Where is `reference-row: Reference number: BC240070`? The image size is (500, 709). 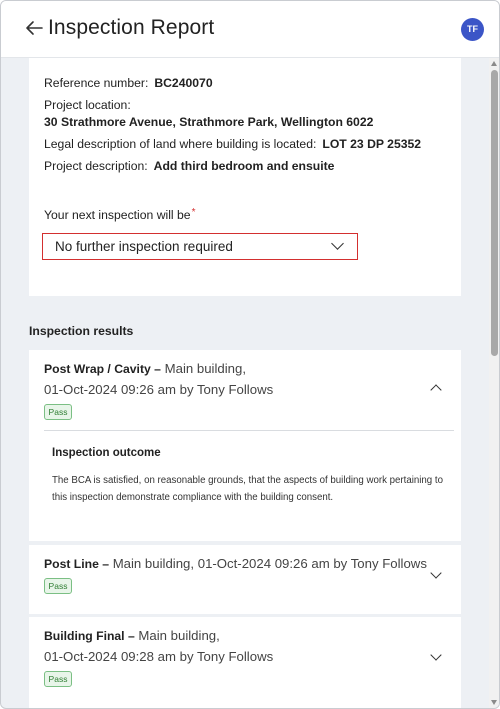 reference-row: Reference number: BC240070 is located at coordinates (128, 83).